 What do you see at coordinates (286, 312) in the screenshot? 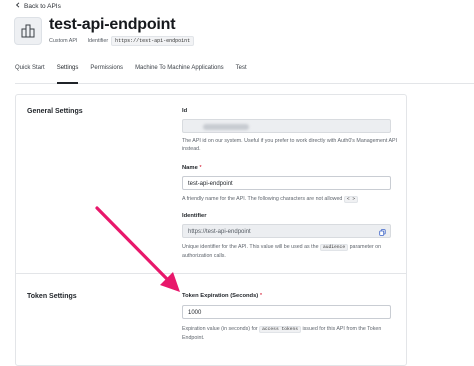
I see `token-expiration-input: 1000` at bounding box center [286, 312].